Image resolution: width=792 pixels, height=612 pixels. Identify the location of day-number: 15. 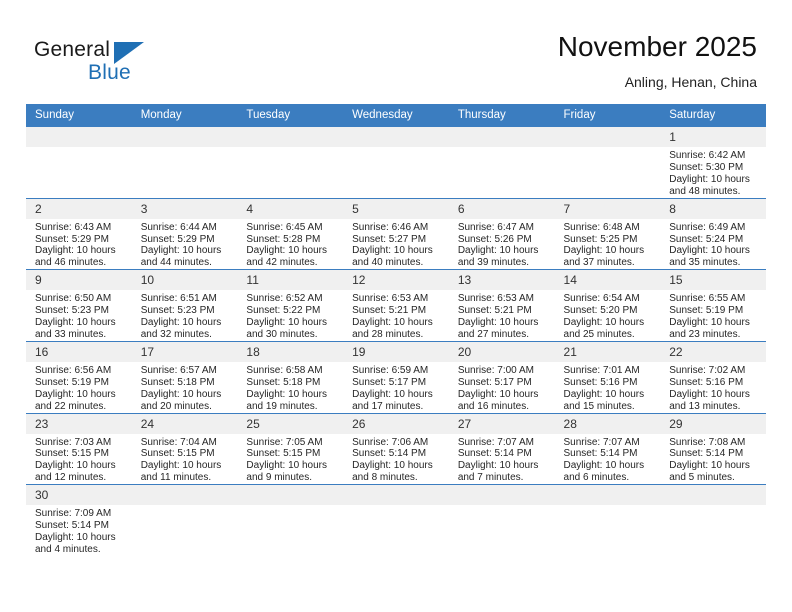
(713, 280).